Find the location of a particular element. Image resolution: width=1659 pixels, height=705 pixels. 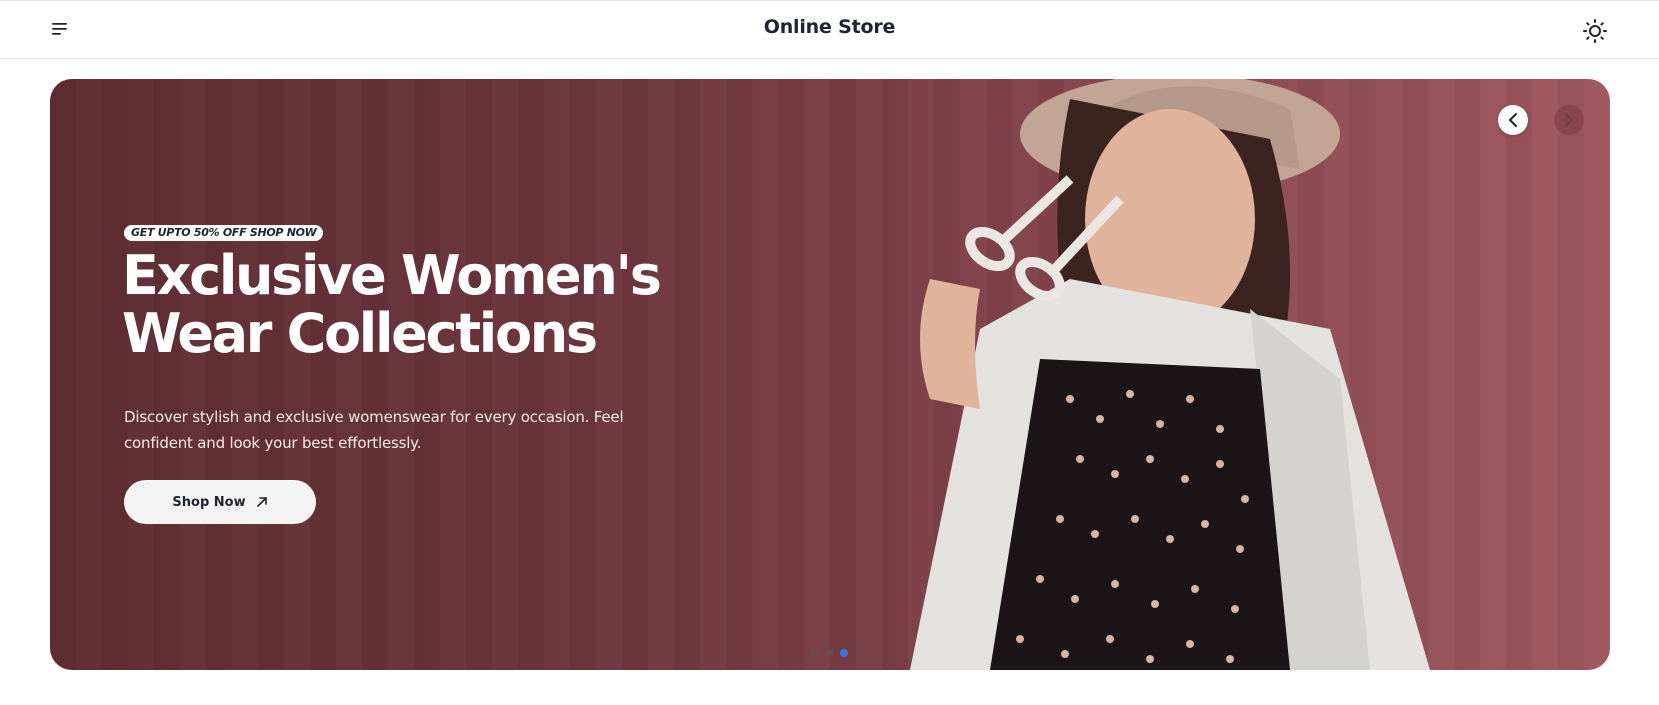

carousel-dots is located at coordinates (829, 653).